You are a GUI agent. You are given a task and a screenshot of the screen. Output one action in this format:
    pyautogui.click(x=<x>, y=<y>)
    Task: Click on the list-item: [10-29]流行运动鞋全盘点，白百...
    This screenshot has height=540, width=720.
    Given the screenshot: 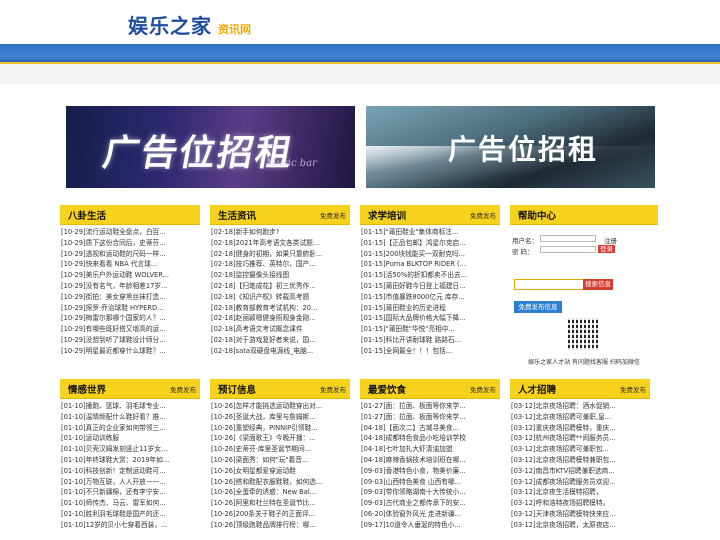 What is the action you would take?
    pyautogui.click(x=130, y=232)
    